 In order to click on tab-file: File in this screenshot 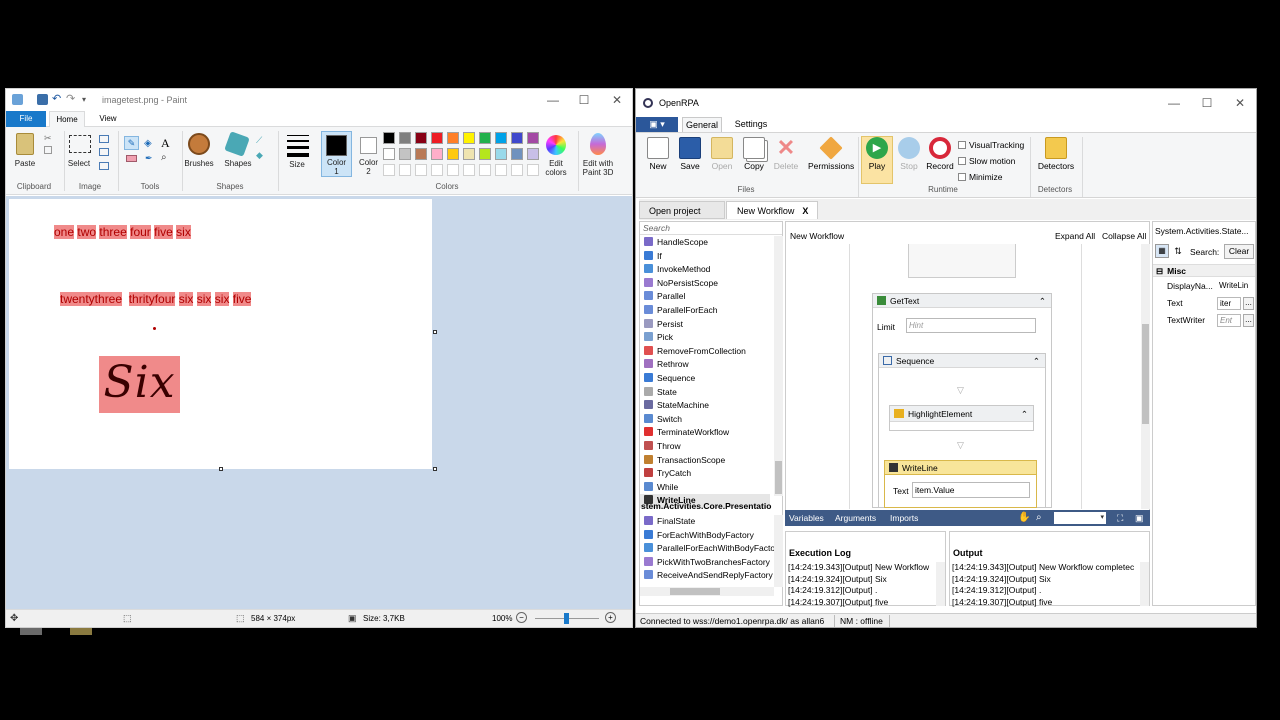, I will do `click(26, 119)`.